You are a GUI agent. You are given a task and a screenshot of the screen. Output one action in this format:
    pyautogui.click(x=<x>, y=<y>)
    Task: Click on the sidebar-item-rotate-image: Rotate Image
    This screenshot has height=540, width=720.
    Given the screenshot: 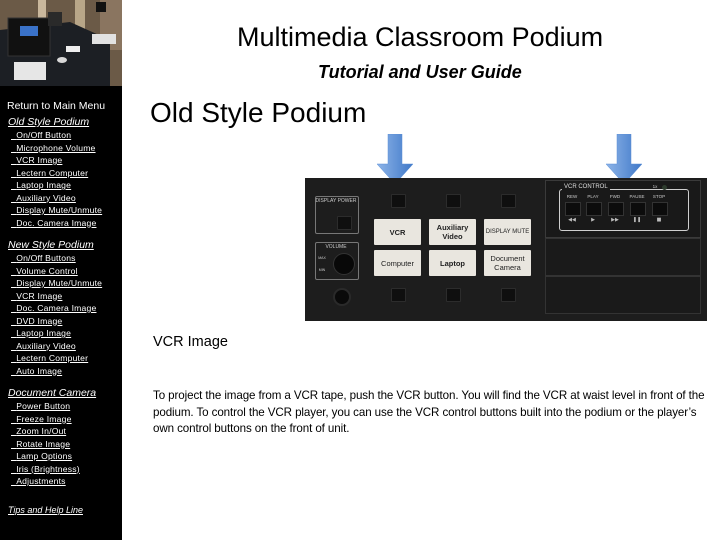 What is the action you would take?
    pyautogui.click(x=61, y=444)
    